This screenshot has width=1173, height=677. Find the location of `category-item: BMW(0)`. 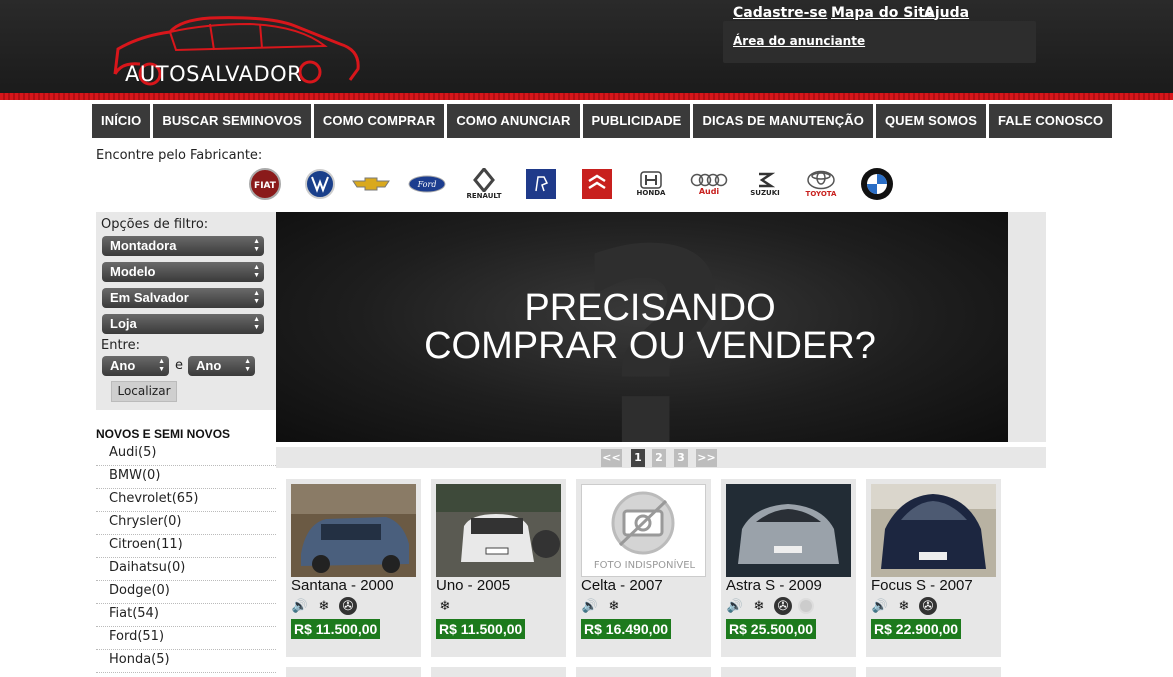

category-item: BMW(0) is located at coordinates (186, 477).